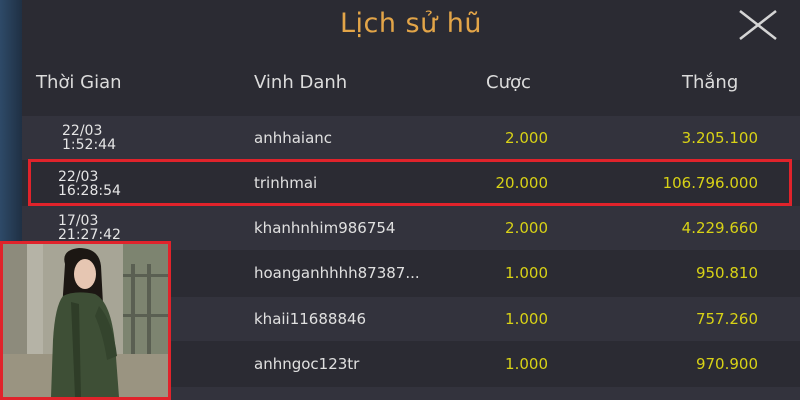 This screenshot has height=400, width=800. I want to click on close-icon, so click(758, 25).